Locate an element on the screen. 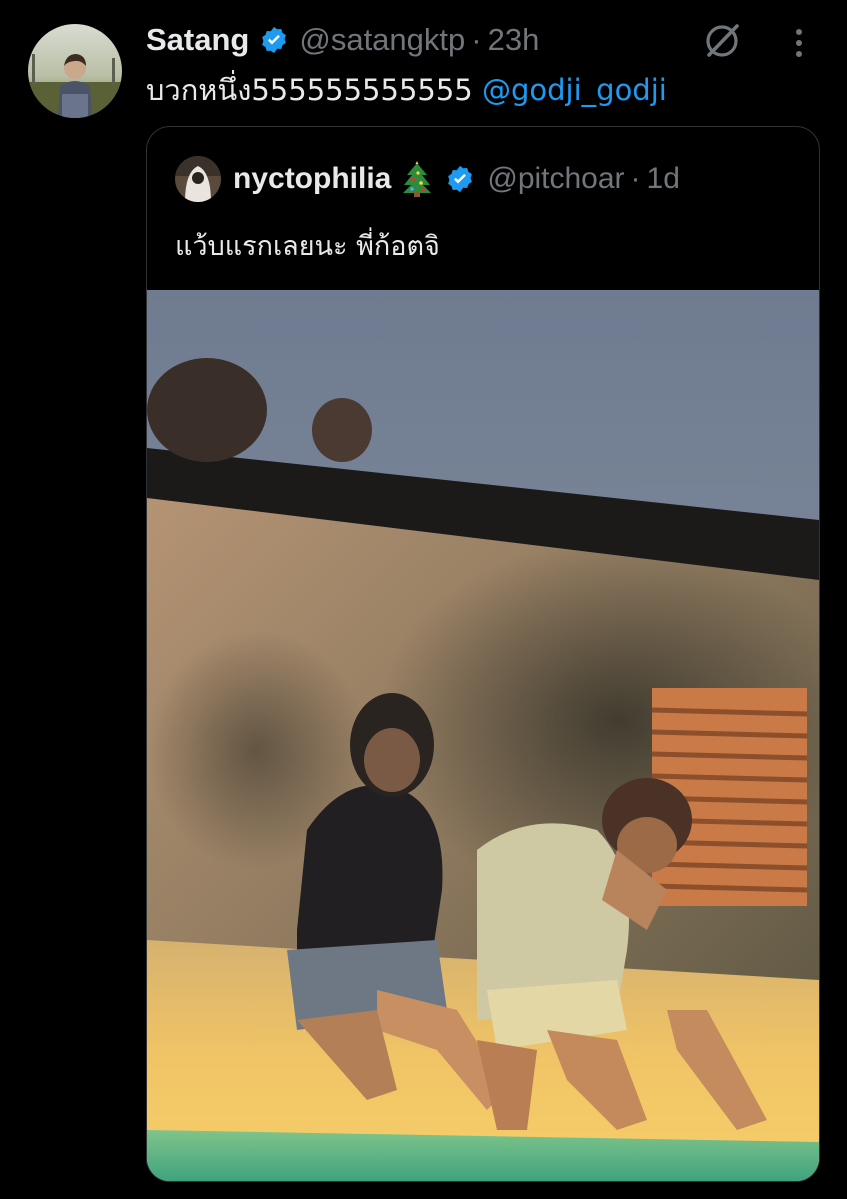 The width and height of the screenshot is (847, 1199). tweet-timestamp: 23h is located at coordinates (514, 40).